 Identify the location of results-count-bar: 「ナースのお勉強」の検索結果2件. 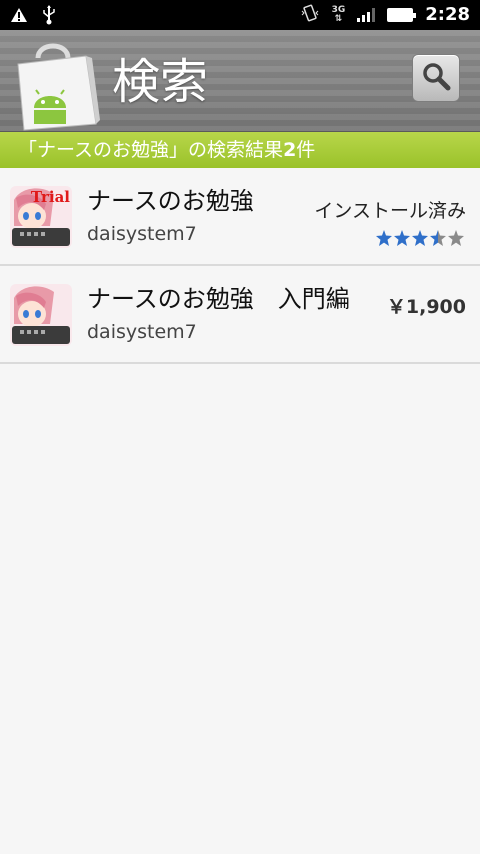
(240, 150).